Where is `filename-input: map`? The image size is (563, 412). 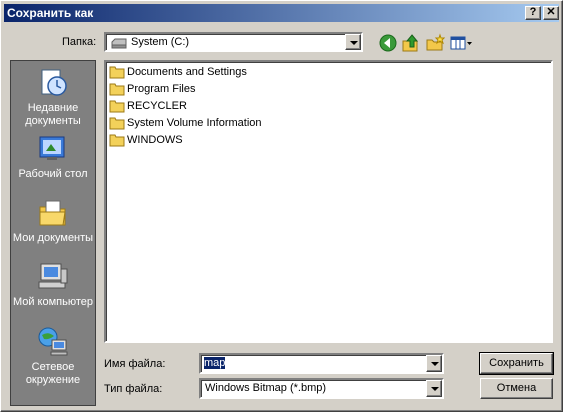
filename-input: map is located at coordinates (215, 363).